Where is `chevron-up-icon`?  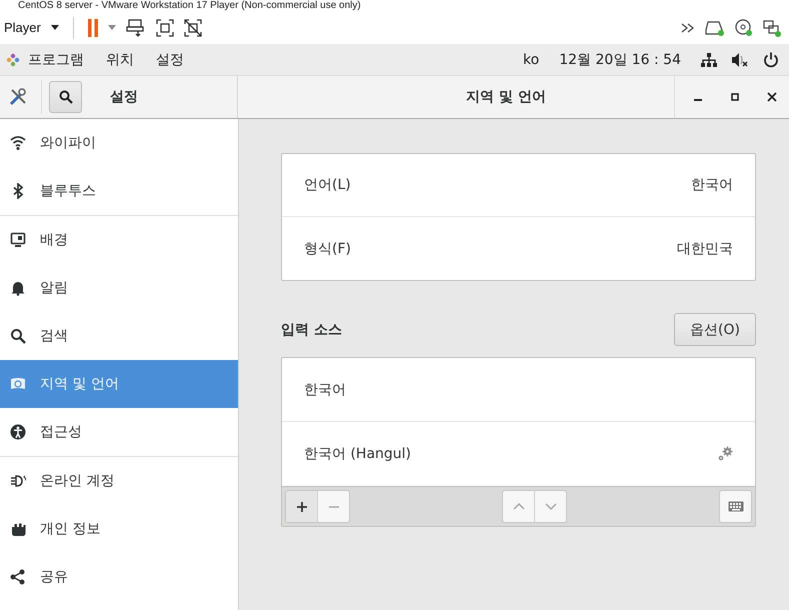
chevron-up-icon is located at coordinates (518, 506).